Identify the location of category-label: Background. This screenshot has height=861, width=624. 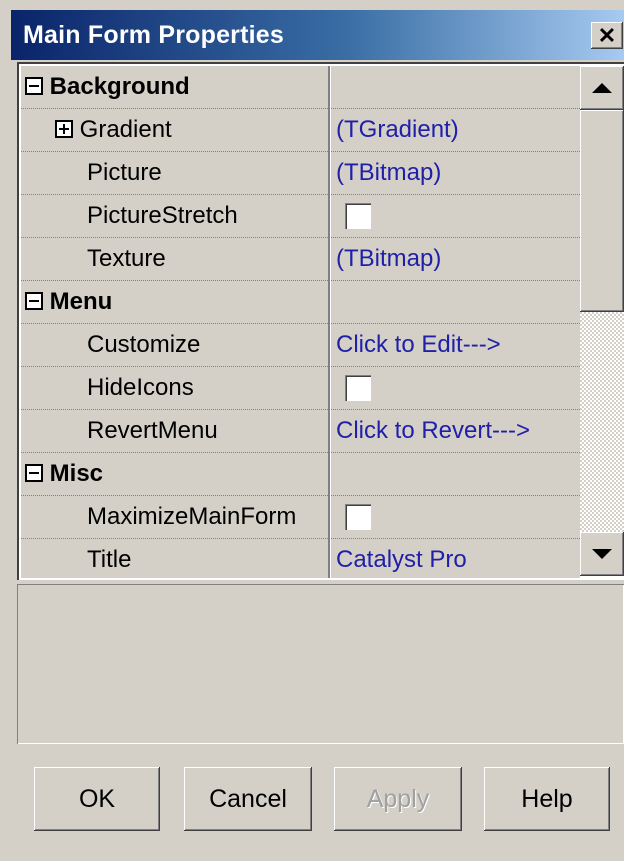
(119, 86).